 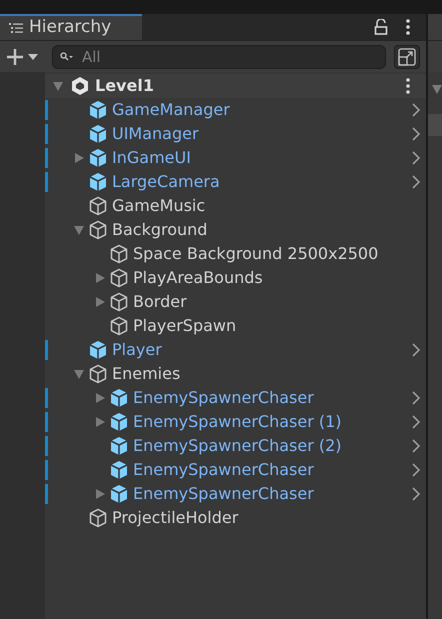 I want to click on object-name: UIManager, so click(x=155, y=134).